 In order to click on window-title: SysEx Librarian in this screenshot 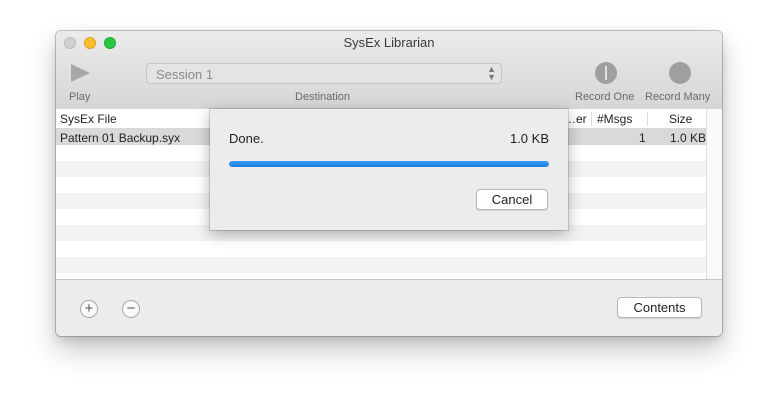, I will do `click(389, 42)`.